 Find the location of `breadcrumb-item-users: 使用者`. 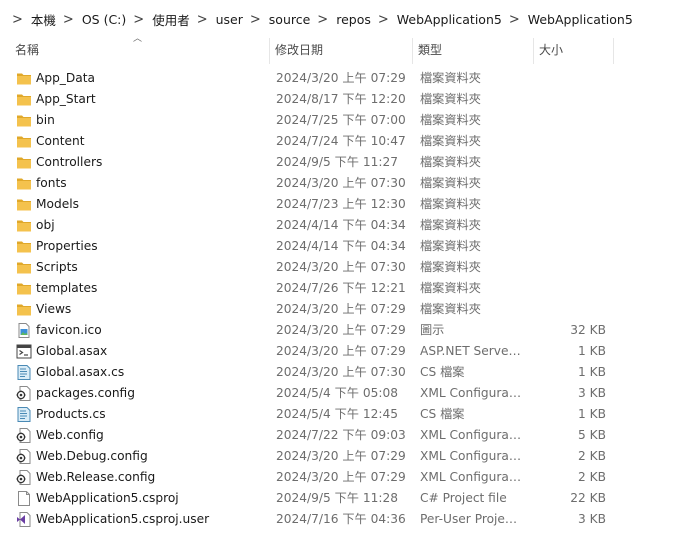

breadcrumb-item-users: 使用者 is located at coordinates (171, 19).